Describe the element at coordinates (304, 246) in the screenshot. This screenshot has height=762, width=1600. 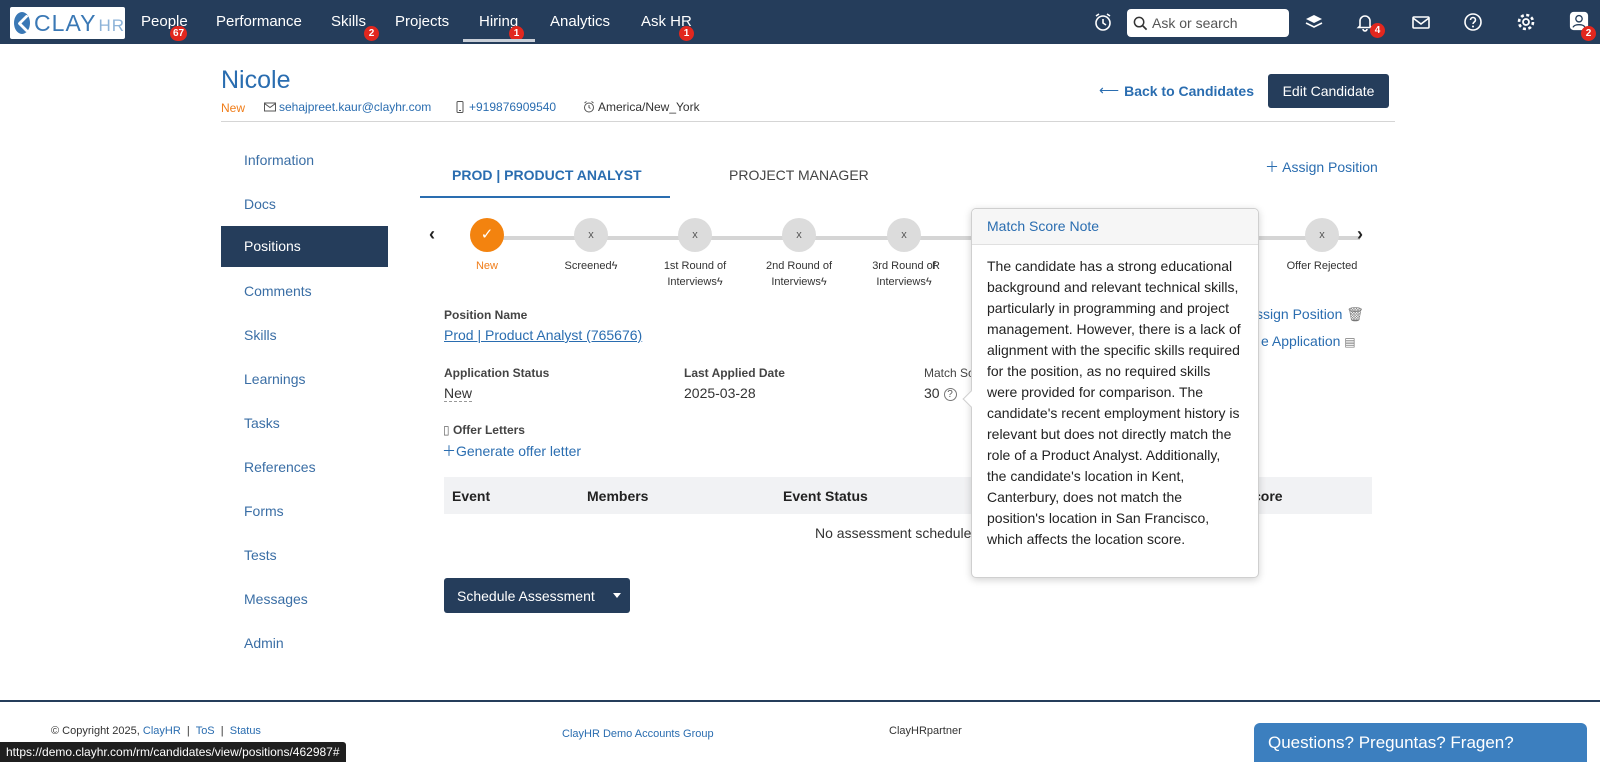
I see `sidebar-item-positions: Positions` at that location.